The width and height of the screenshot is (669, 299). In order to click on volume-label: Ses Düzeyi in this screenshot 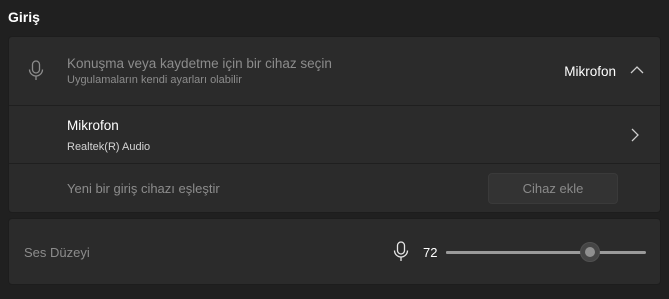, I will do `click(57, 252)`.